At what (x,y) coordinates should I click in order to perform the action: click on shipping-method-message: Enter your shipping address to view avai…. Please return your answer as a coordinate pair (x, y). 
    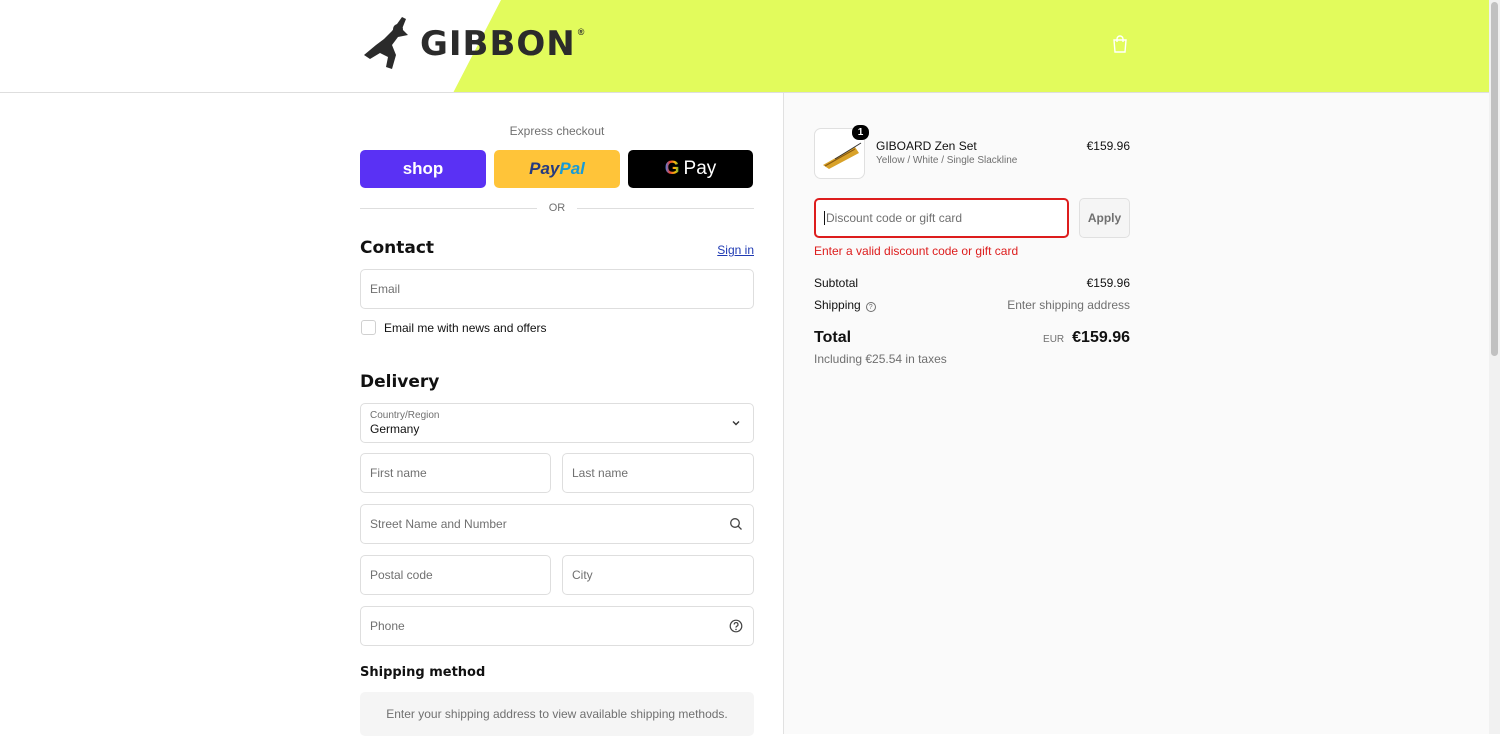
    Looking at the image, I should click on (557, 714).